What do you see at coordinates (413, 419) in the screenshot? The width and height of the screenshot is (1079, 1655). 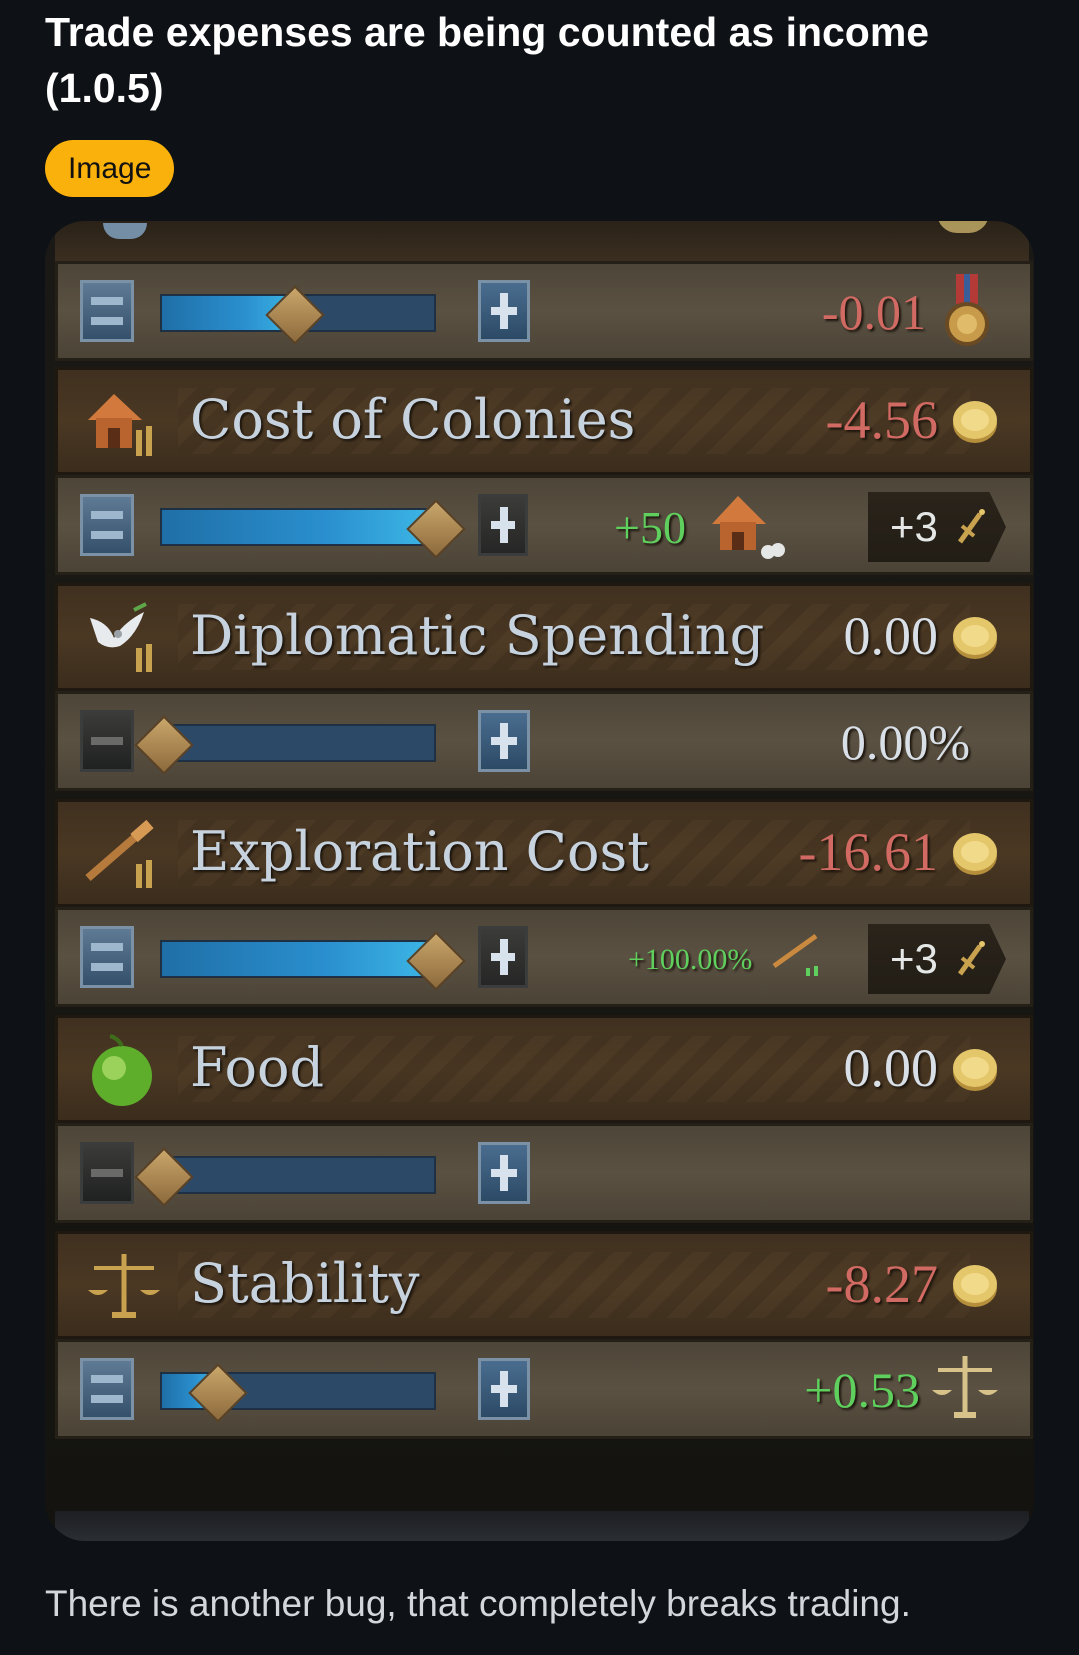 I see `row-title: Cost of Colonies` at bounding box center [413, 419].